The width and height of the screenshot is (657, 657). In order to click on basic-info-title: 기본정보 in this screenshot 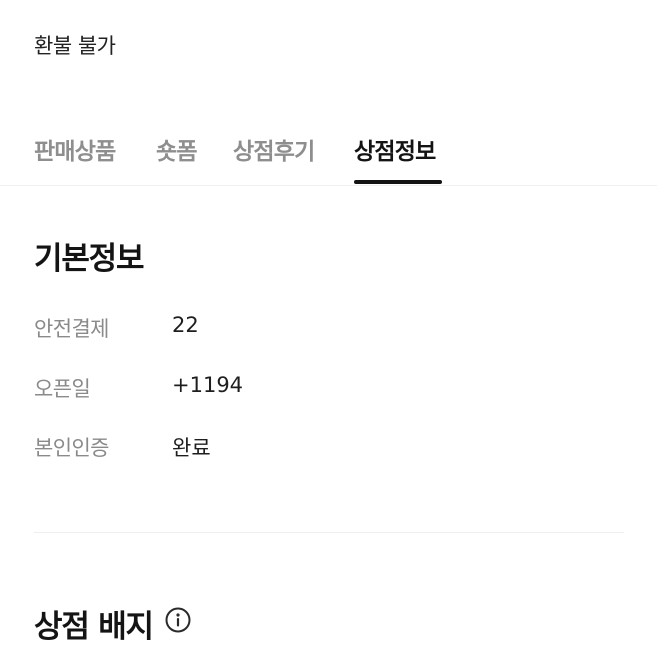, I will do `click(89, 259)`.